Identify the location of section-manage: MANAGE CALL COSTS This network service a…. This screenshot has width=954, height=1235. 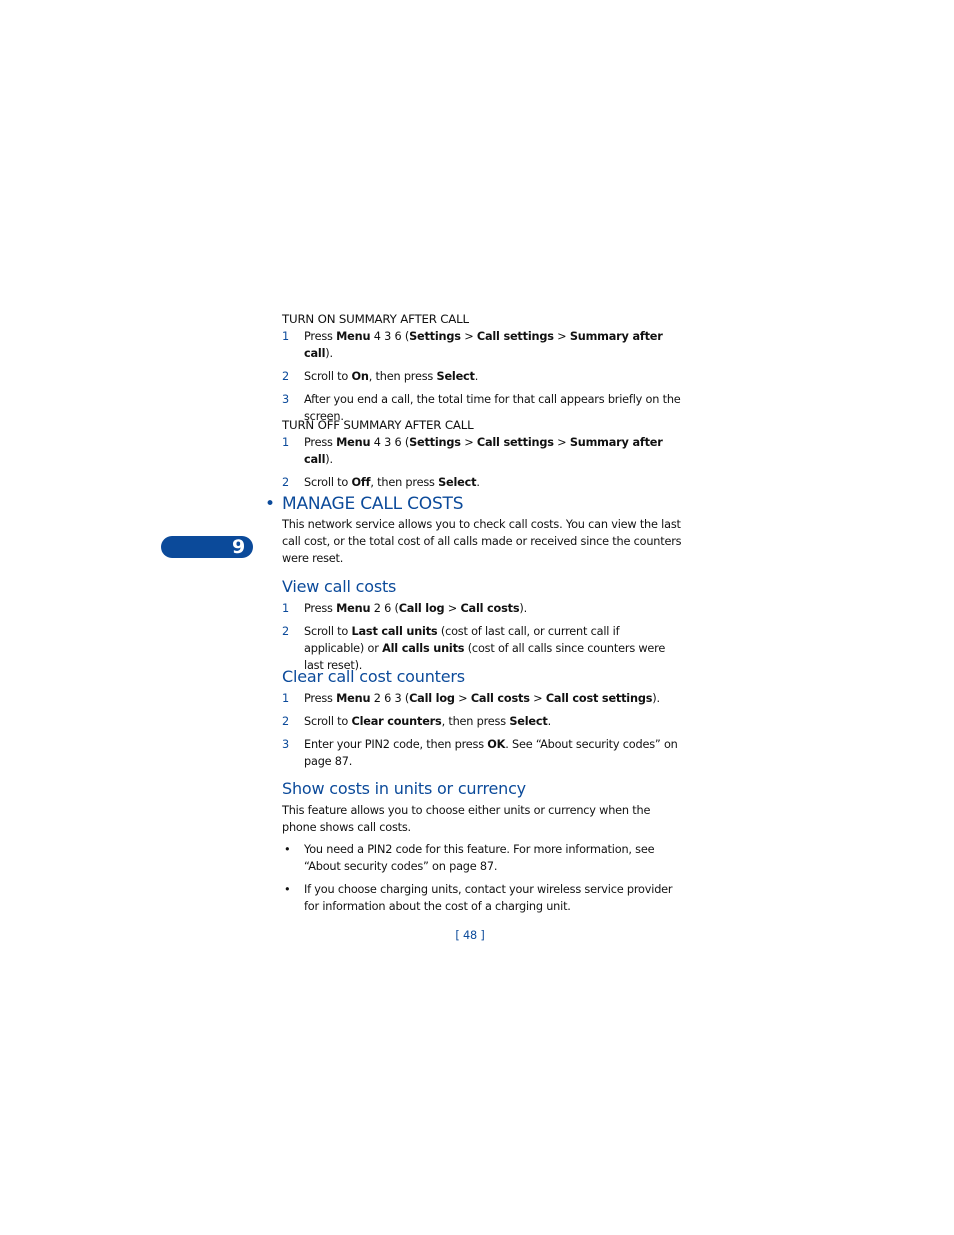
(482, 530).